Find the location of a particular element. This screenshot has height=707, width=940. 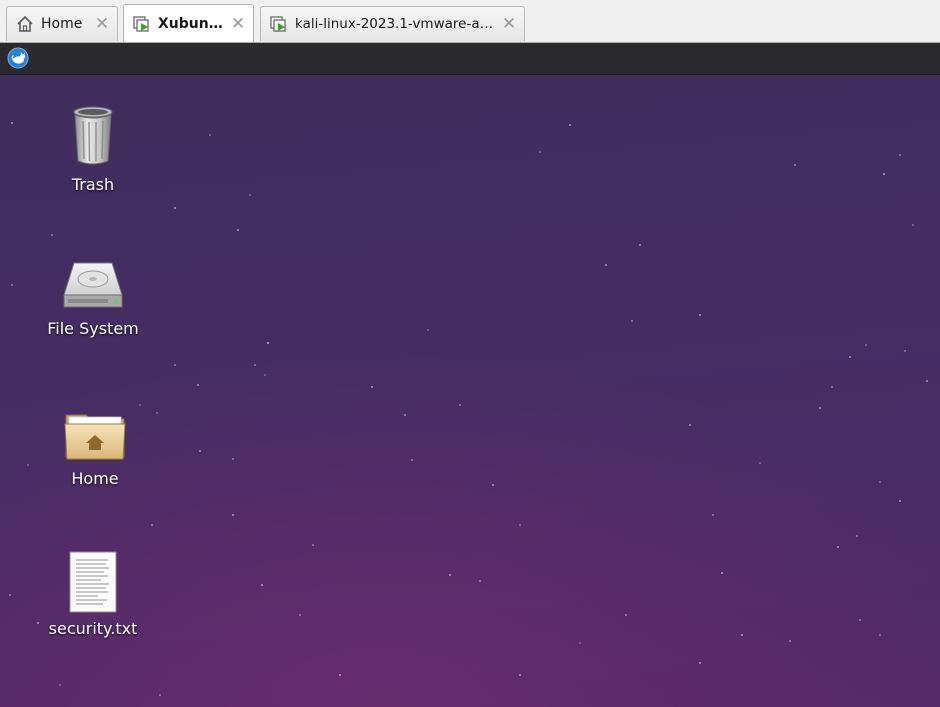

tab-xubuntu-label: Xubuntu is located at coordinates (191, 23).